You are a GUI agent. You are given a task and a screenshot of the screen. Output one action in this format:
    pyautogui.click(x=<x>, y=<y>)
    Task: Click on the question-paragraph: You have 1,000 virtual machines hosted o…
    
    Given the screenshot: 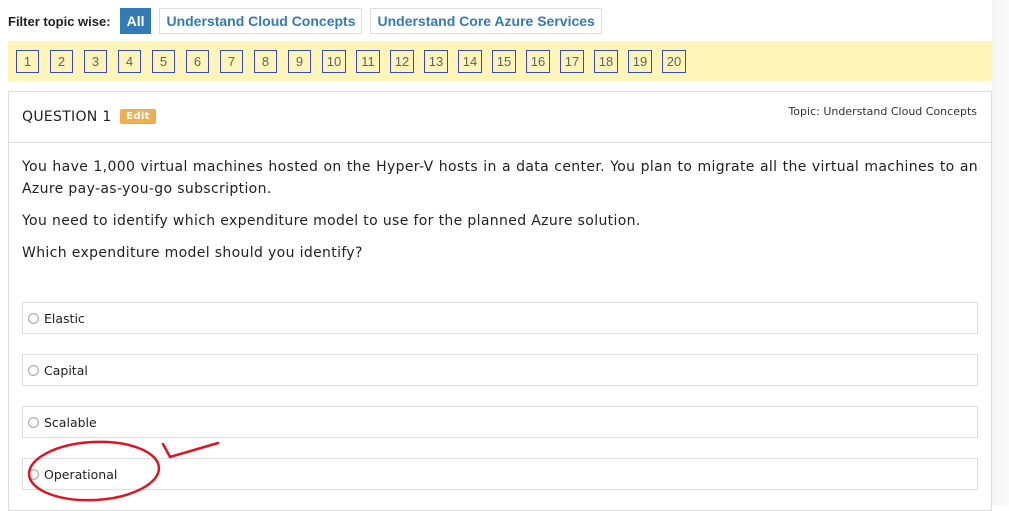 What is the action you would take?
    pyautogui.click(x=500, y=178)
    